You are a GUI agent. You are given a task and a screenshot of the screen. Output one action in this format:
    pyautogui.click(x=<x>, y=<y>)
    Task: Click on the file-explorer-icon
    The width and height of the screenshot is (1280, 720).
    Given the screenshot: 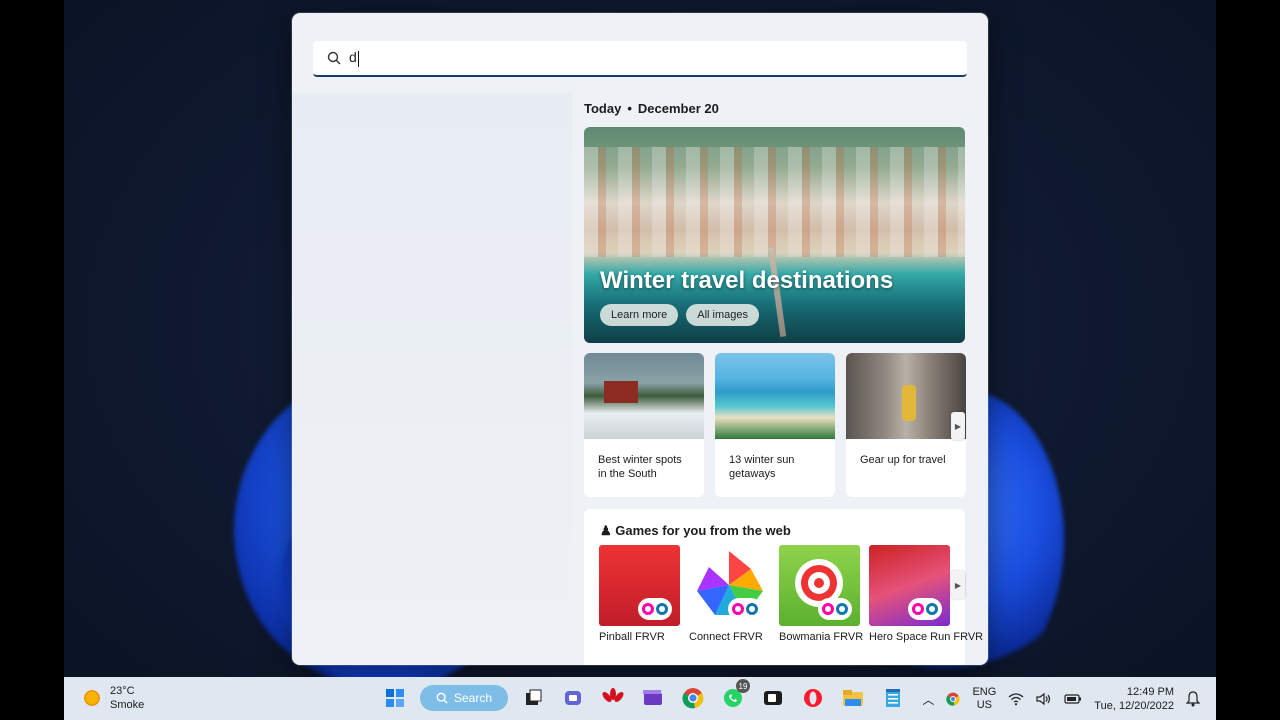 What is the action you would take?
    pyautogui.click(x=853, y=698)
    